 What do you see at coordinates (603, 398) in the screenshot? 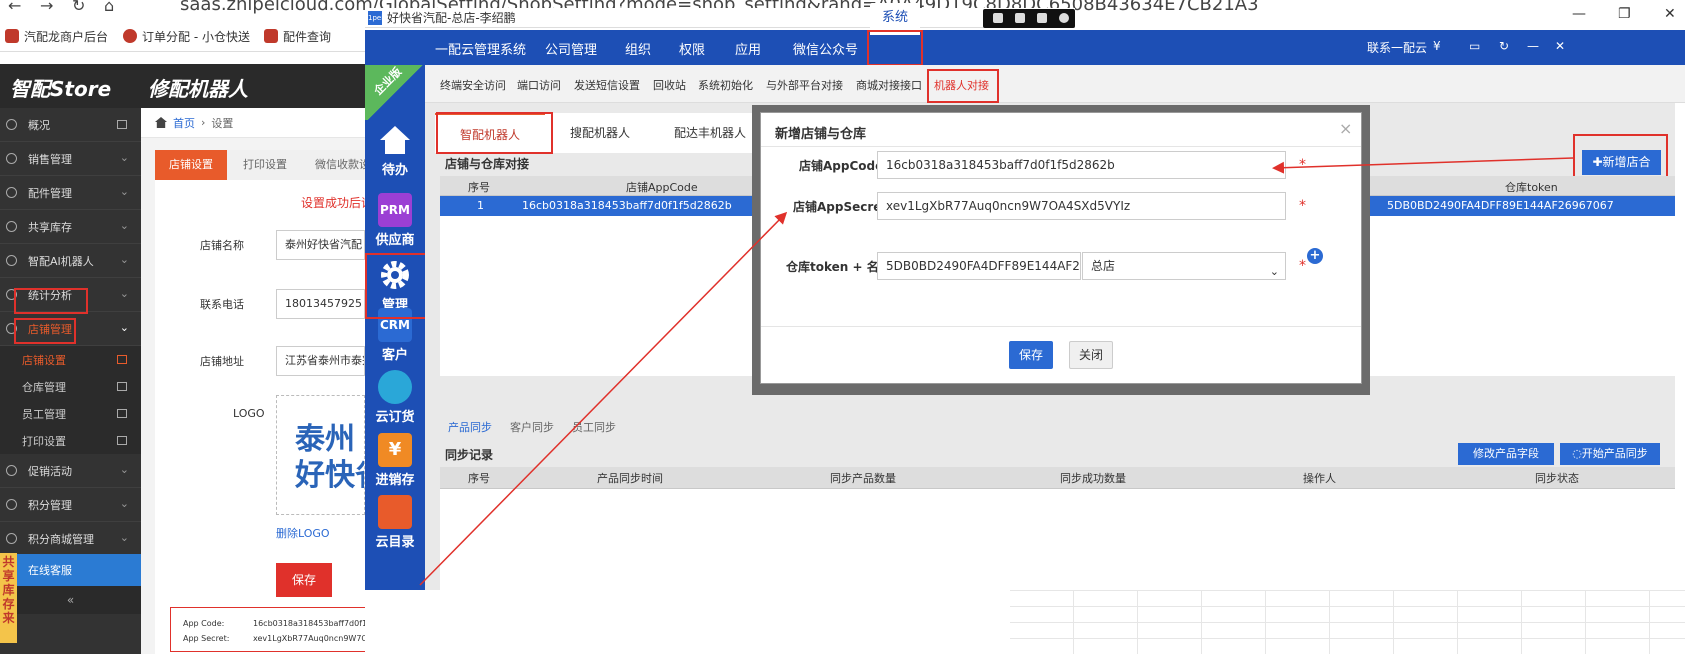
I see `arrow-to-appsecret` at bounding box center [603, 398].